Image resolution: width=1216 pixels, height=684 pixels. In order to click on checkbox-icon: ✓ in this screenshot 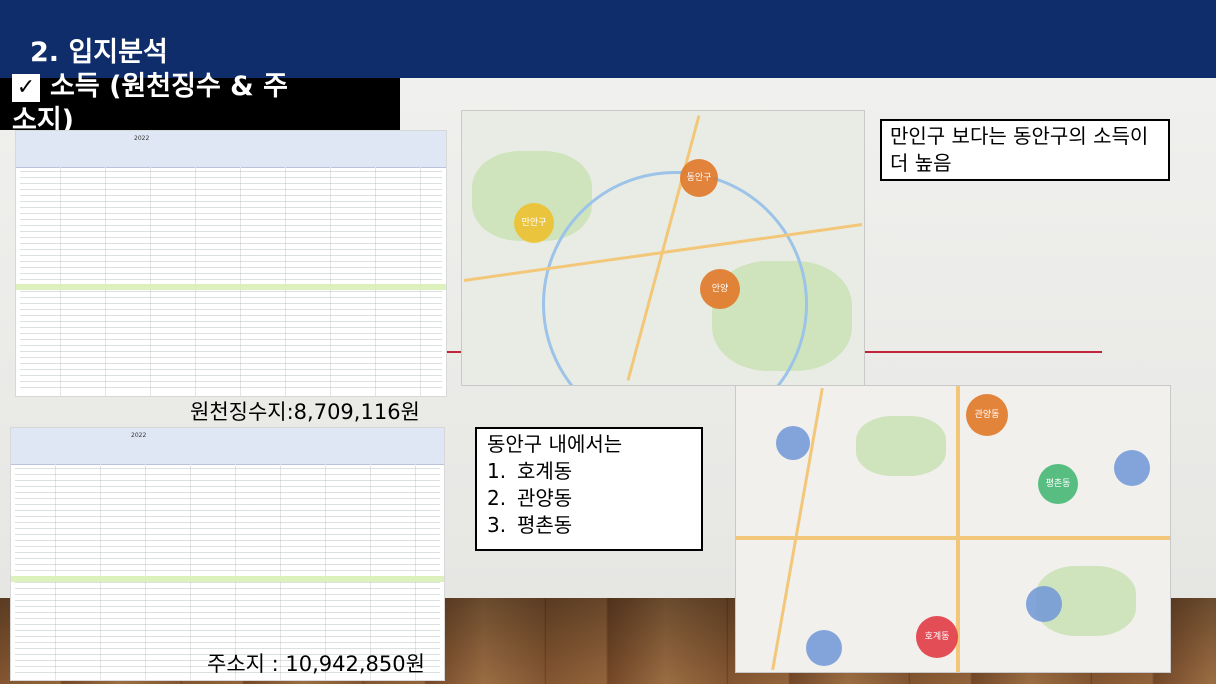, I will do `click(26, 87)`.